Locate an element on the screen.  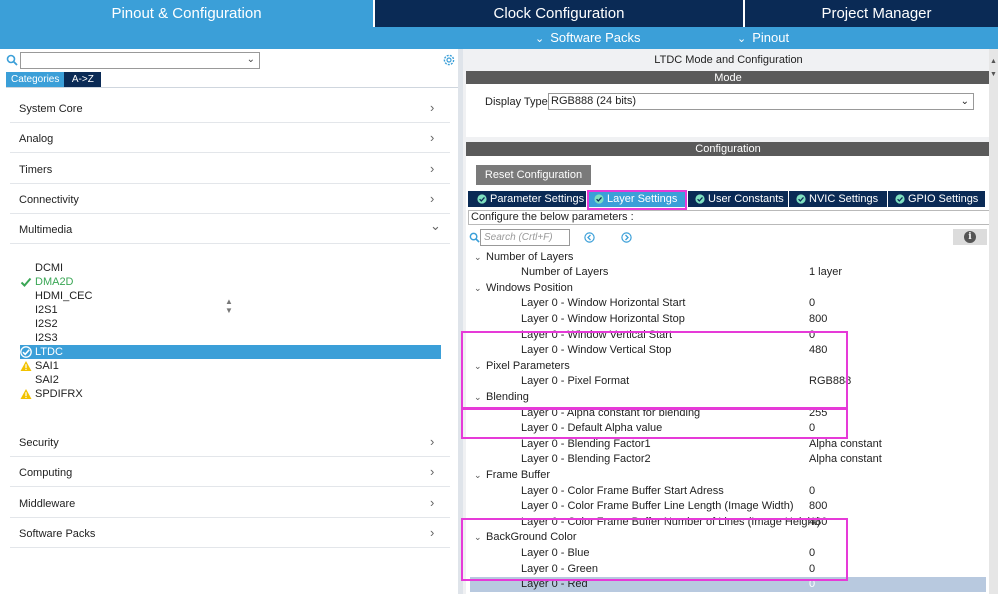
tab-pinout-configuration: Pinout & Configuration is located at coordinates (186, 13).